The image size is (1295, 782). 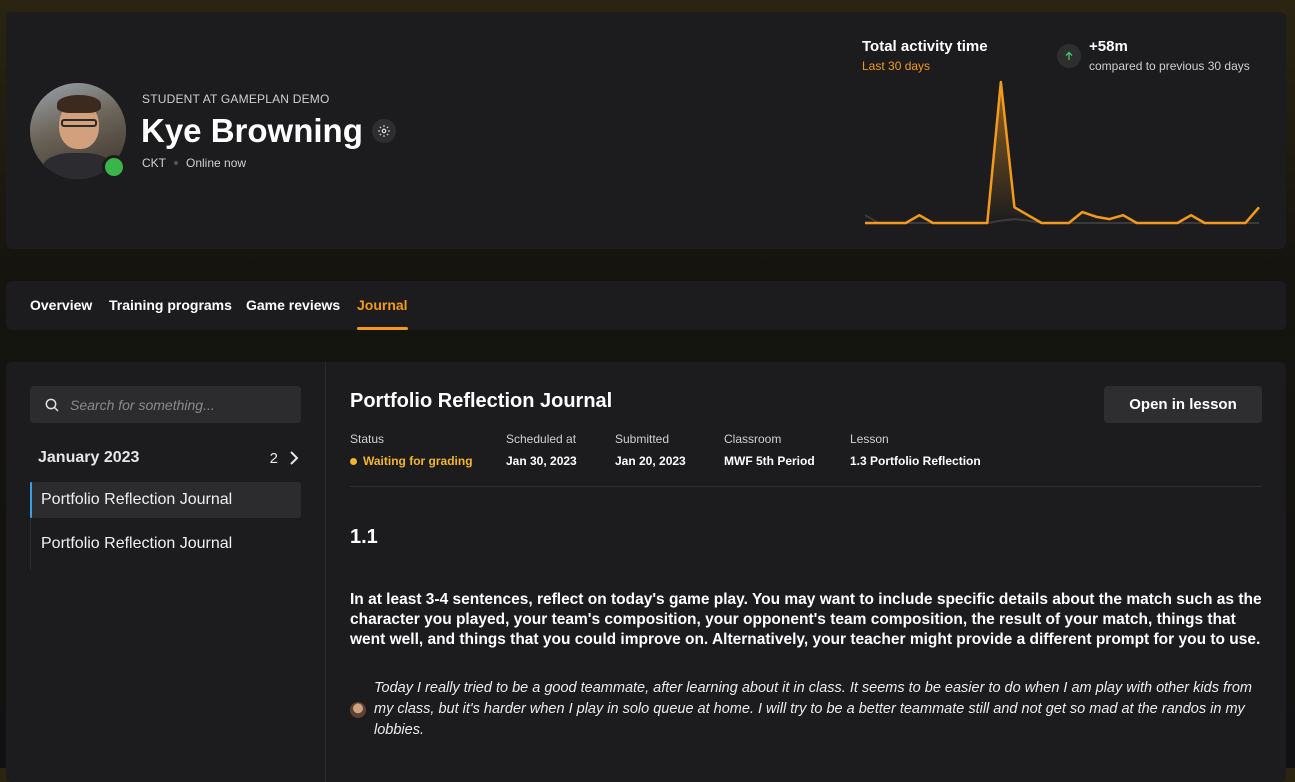 I want to click on month-label: January 2023, so click(x=89, y=457).